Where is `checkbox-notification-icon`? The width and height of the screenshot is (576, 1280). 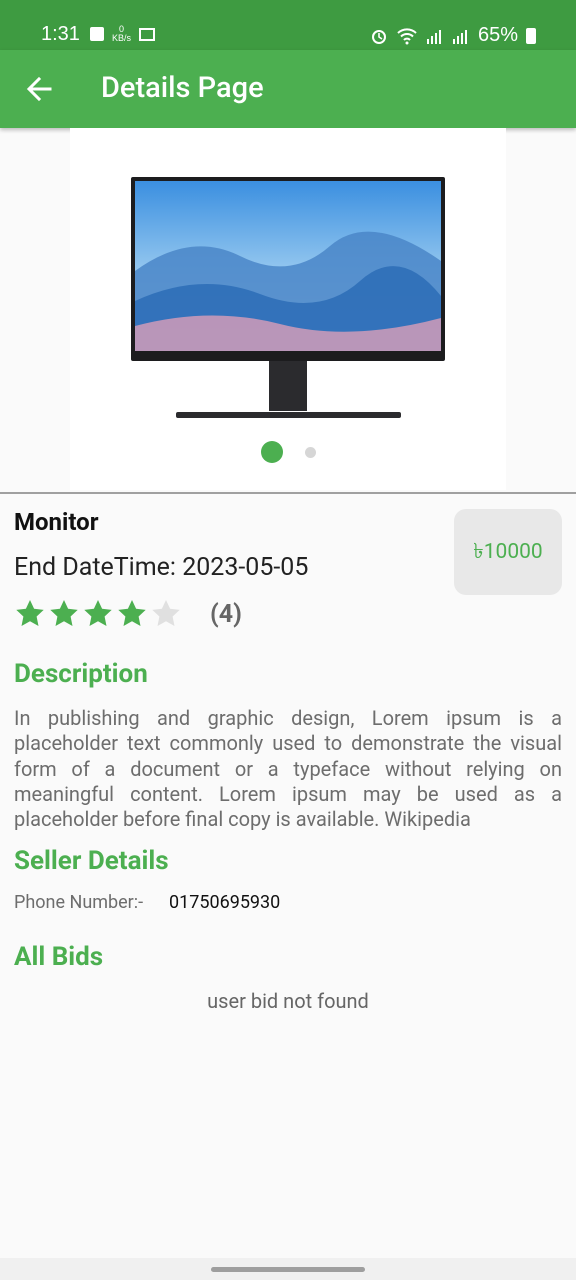
checkbox-notification-icon is located at coordinates (97, 34).